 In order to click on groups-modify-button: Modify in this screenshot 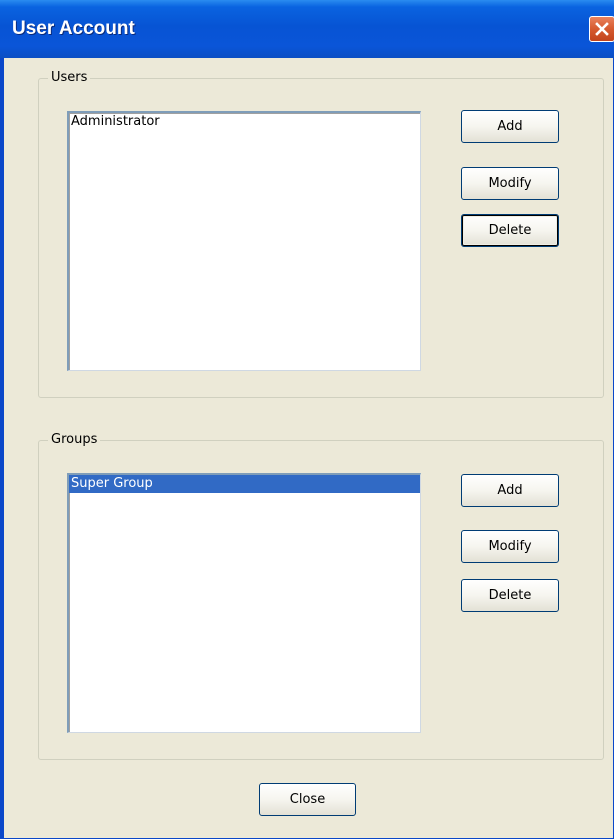, I will do `click(510, 546)`.